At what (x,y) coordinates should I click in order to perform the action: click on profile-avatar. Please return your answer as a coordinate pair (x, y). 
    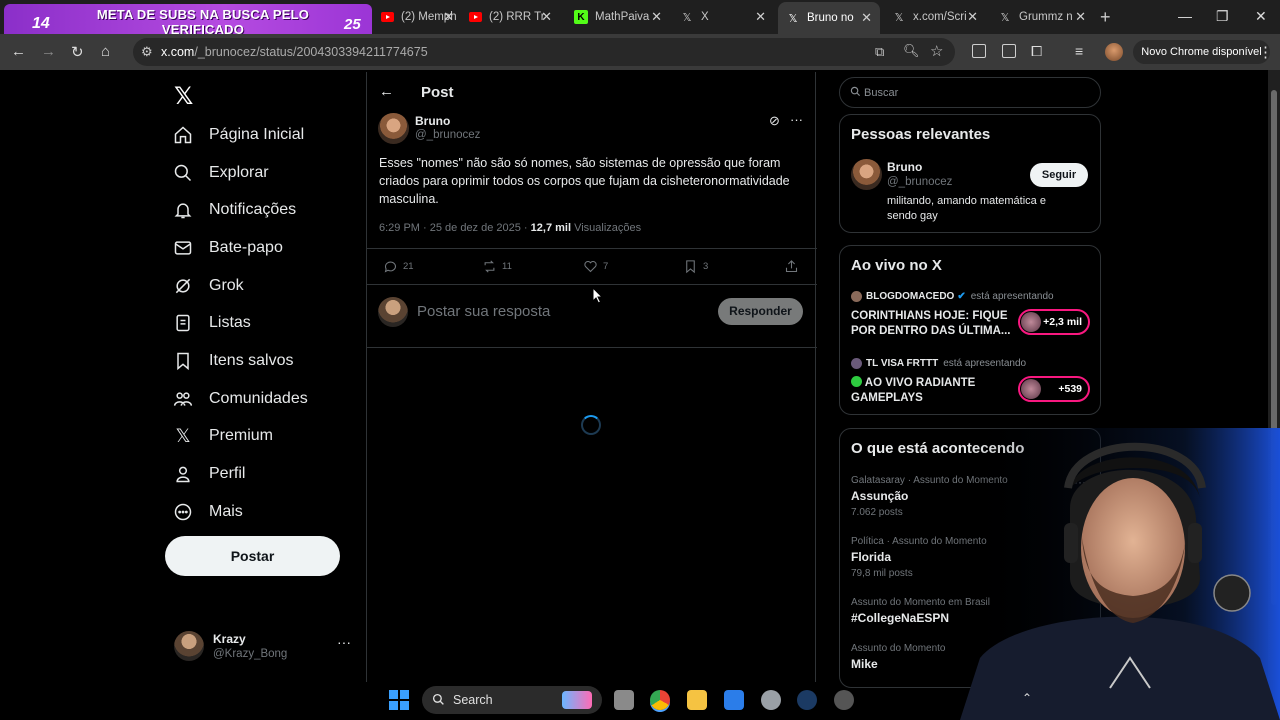
    Looking at the image, I should click on (1114, 52).